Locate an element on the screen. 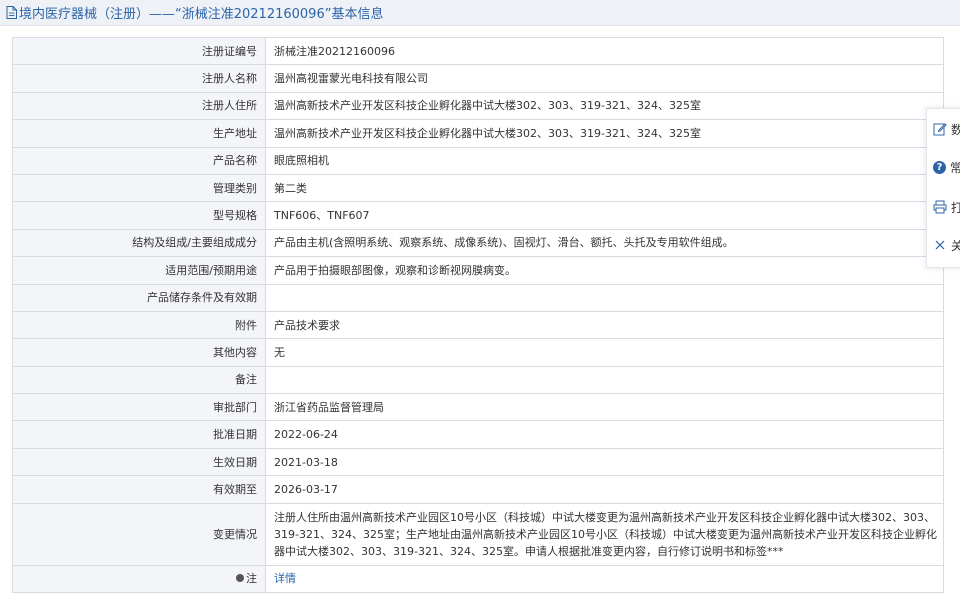 This screenshot has width=960, height=604. note-value-cell: 详情 is located at coordinates (604, 579).